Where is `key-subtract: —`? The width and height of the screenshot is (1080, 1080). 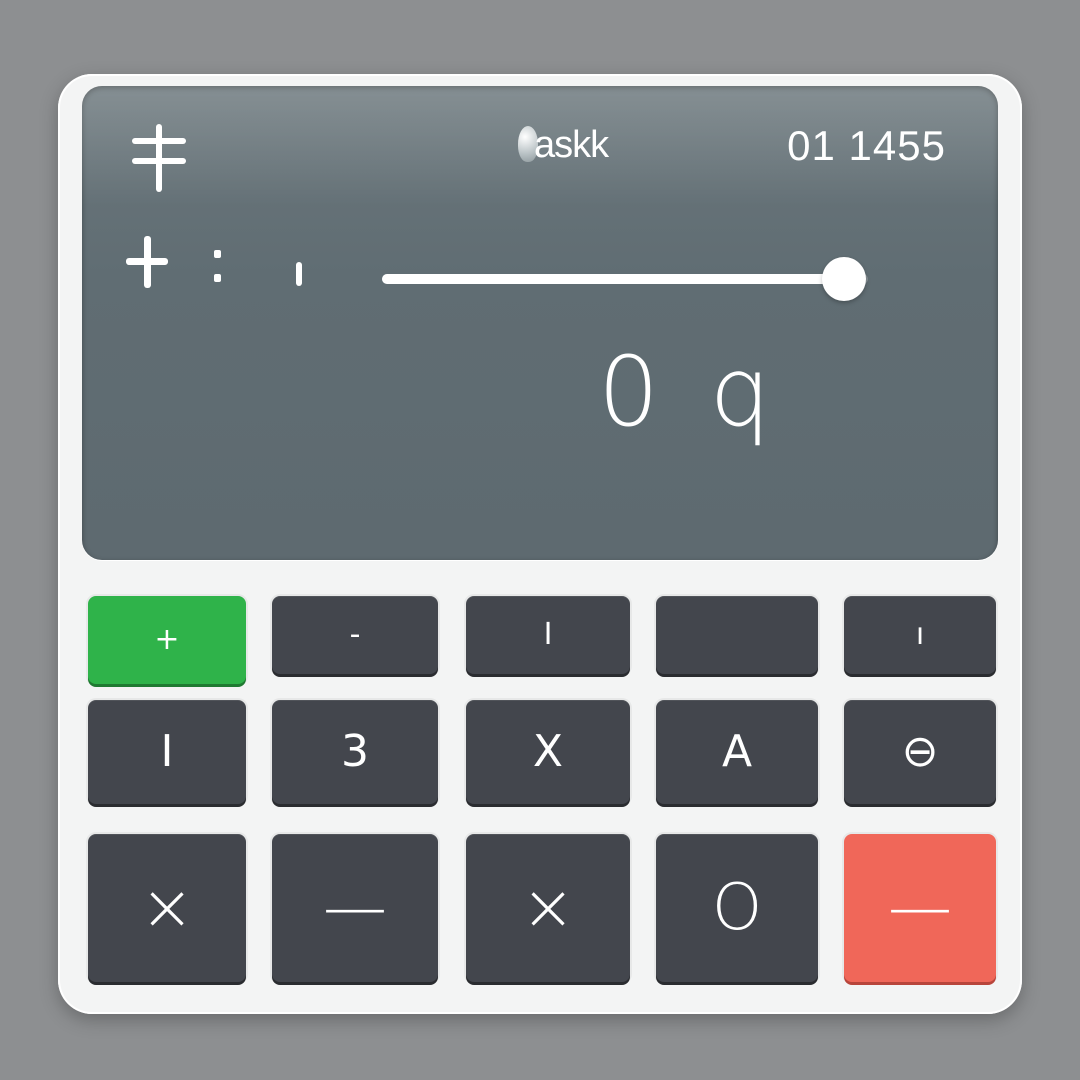
key-subtract: — is located at coordinates (355, 908).